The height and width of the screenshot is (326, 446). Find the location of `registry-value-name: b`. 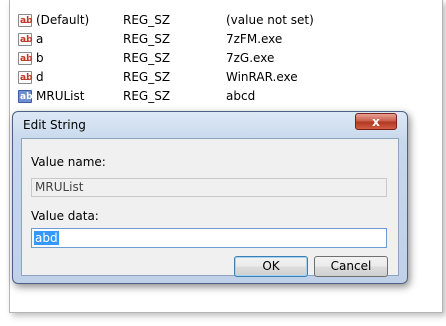

registry-value-name: b is located at coordinates (40, 58).